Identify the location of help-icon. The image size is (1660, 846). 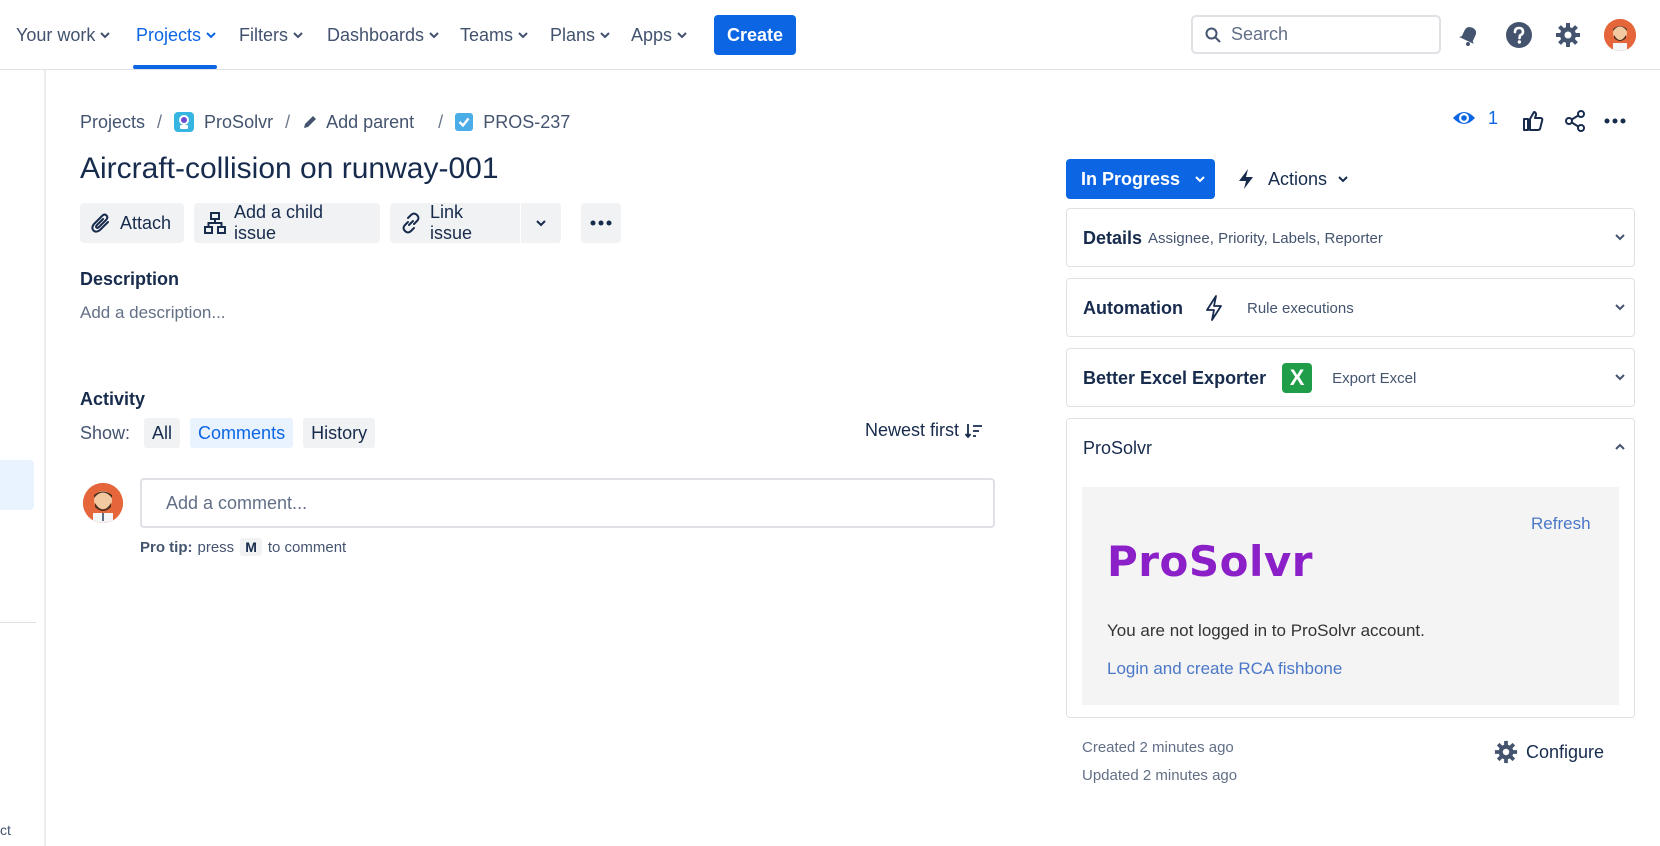
(1519, 35).